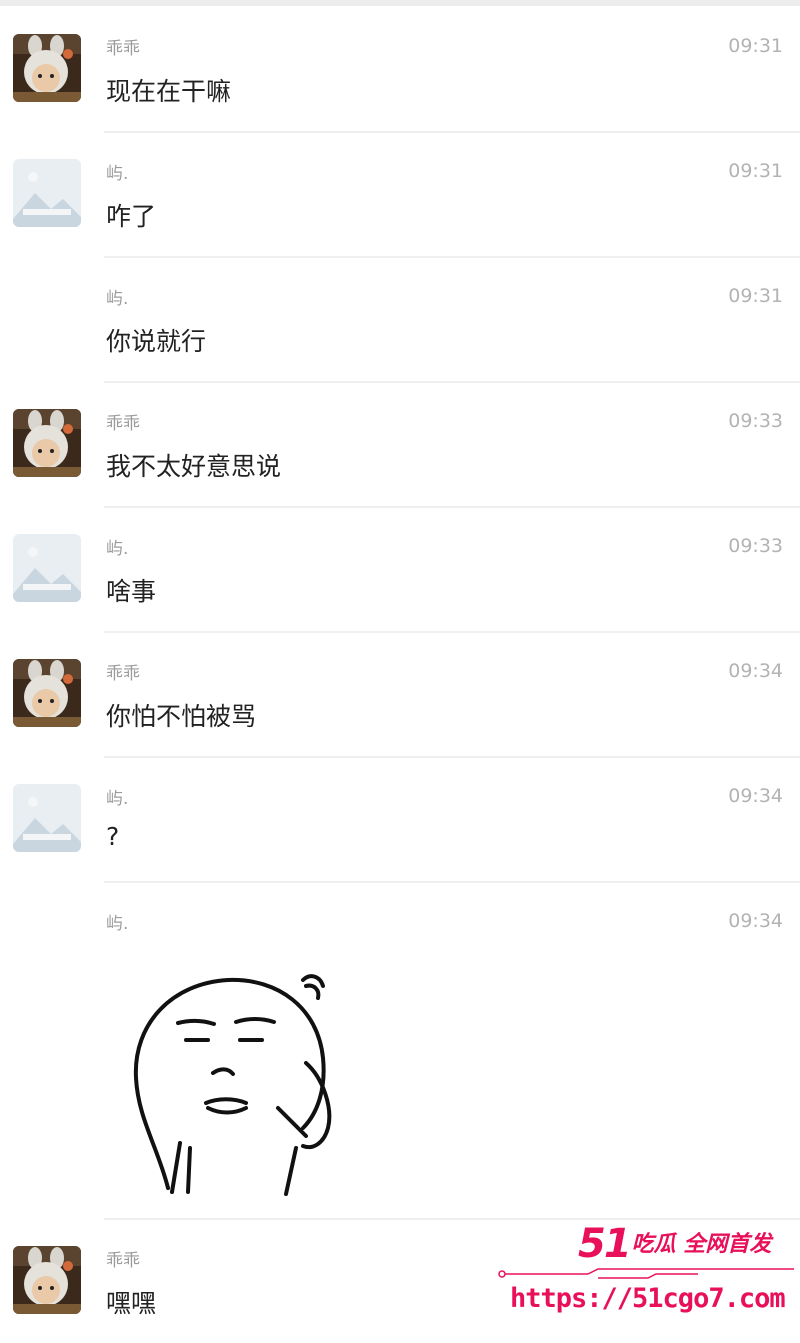 The height and width of the screenshot is (1343, 800). I want to click on message-item: 乖乖 09:33 我不太好意思说, so click(400, 443).